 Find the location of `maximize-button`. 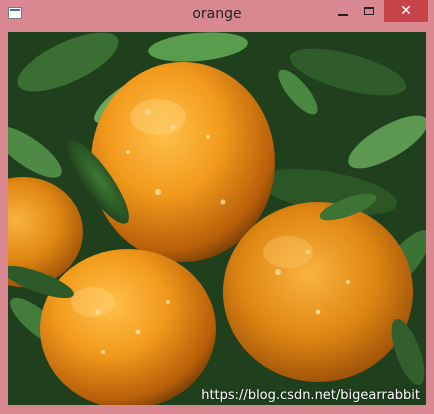

maximize-button is located at coordinates (369, 11).